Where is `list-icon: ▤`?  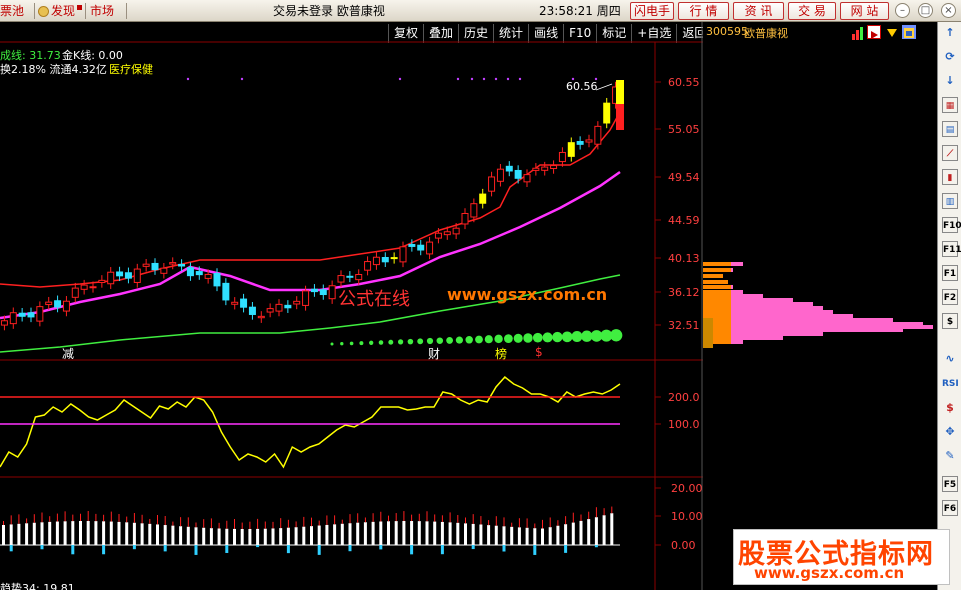
list-icon: ▤ is located at coordinates (950, 129).